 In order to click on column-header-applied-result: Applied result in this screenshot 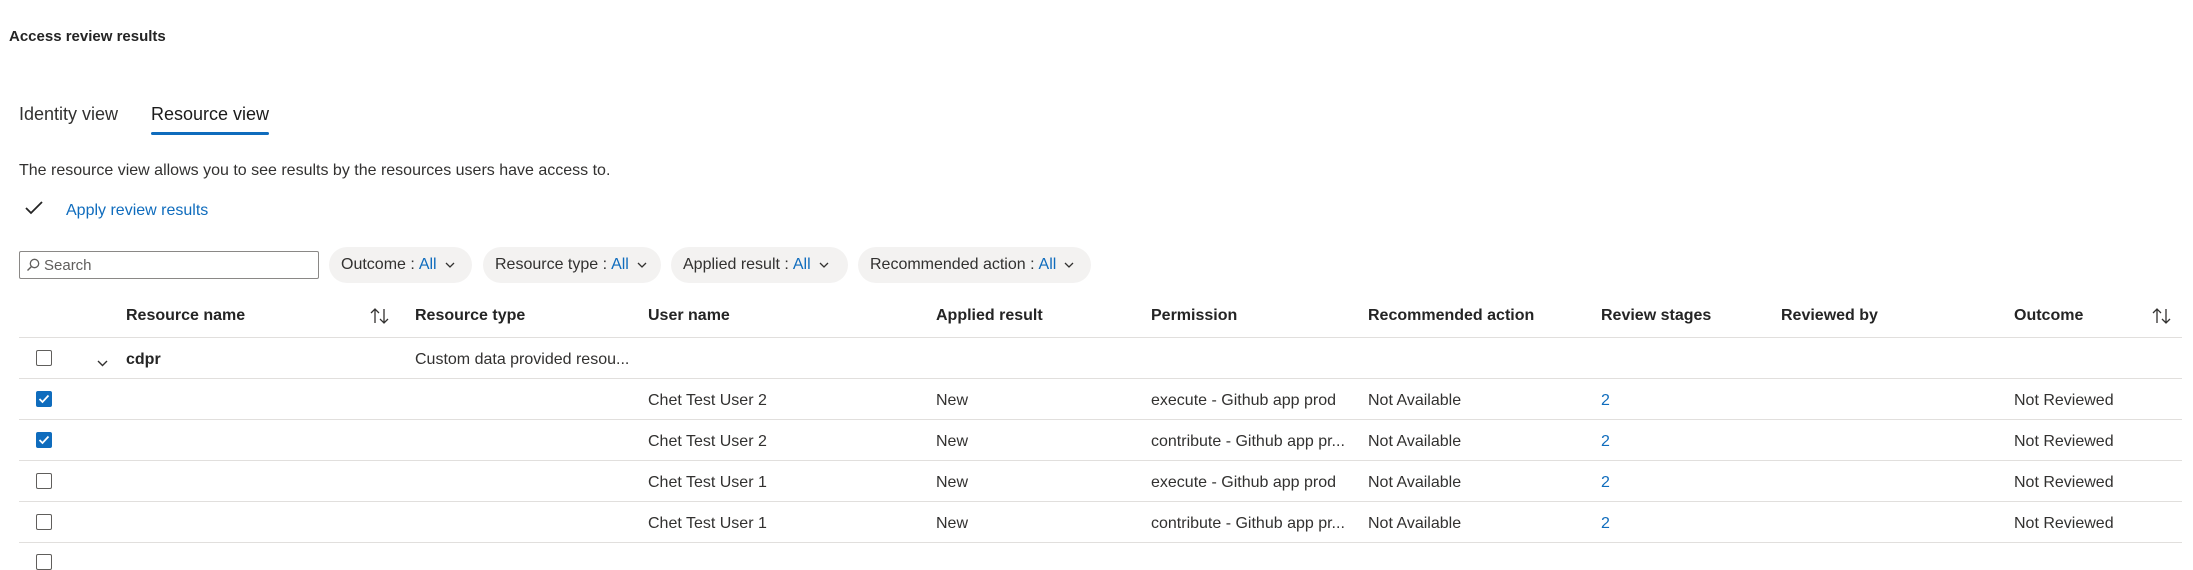, I will do `click(989, 316)`.